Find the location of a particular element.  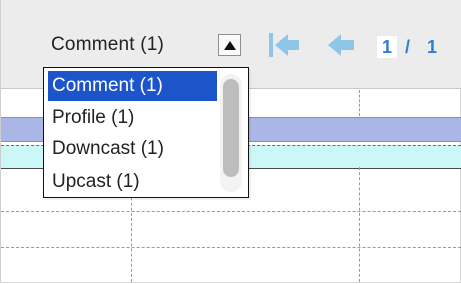

chevron-up-icon is located at coordinates (229, 45).